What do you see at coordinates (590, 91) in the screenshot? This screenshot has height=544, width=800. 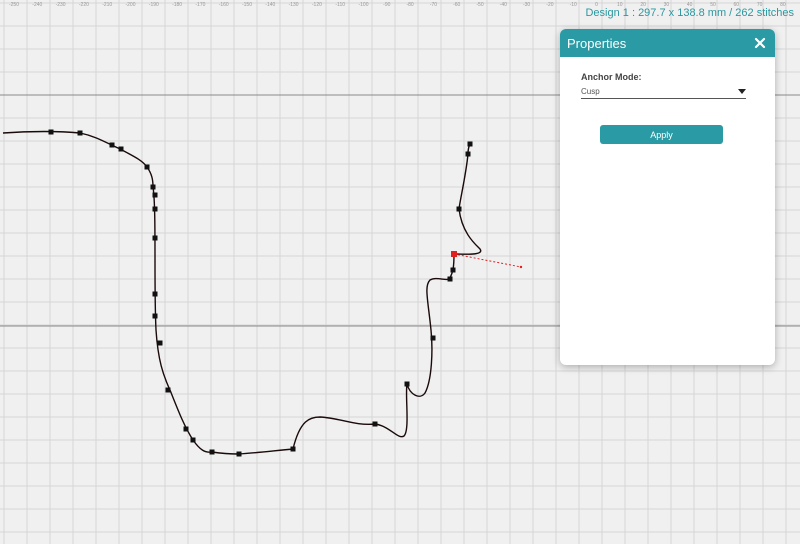 I see `anchor-mode-value: Cusp` at bounding box center [590, 91].